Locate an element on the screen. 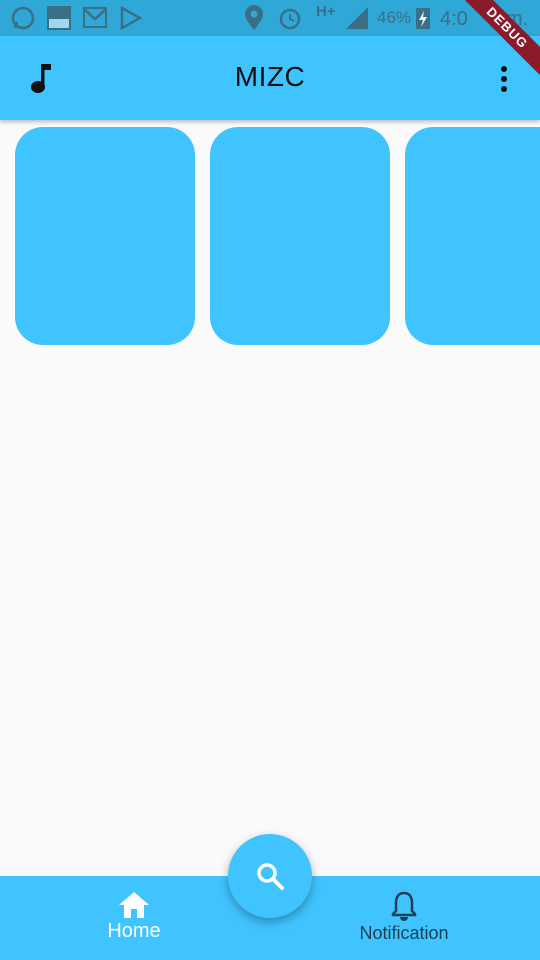  nav-label-notification: Notification is located at coordinates (404, 933).